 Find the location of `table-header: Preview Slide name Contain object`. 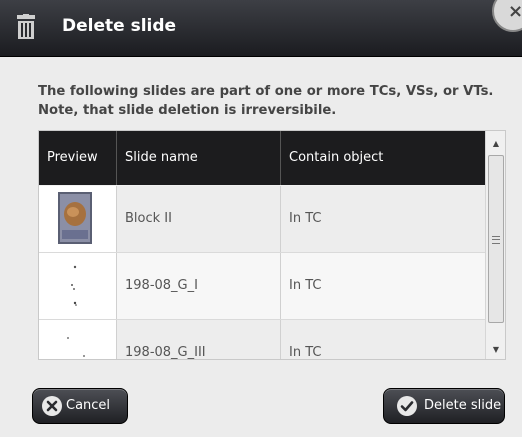

table-header: Preview Slide name Contain object is located at coordinates (262, 158).